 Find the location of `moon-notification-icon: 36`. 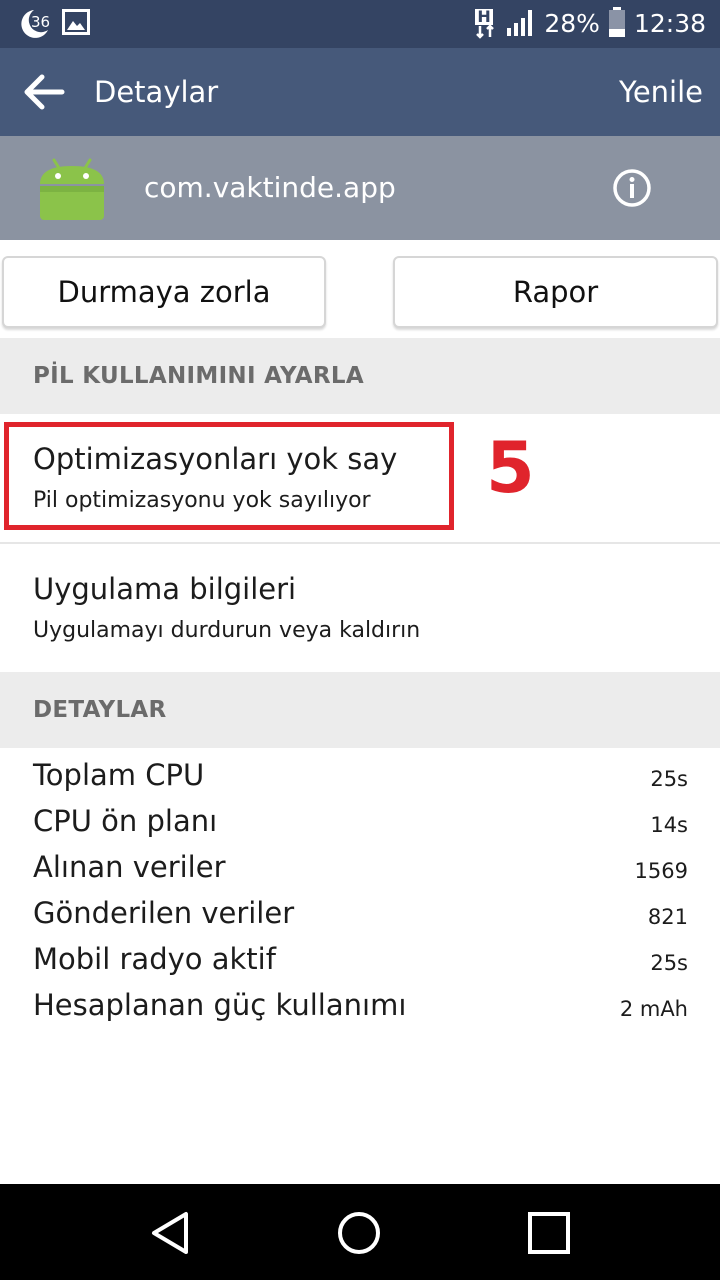

moon-notification-icon: 36 is located at coordinates (35, 24).